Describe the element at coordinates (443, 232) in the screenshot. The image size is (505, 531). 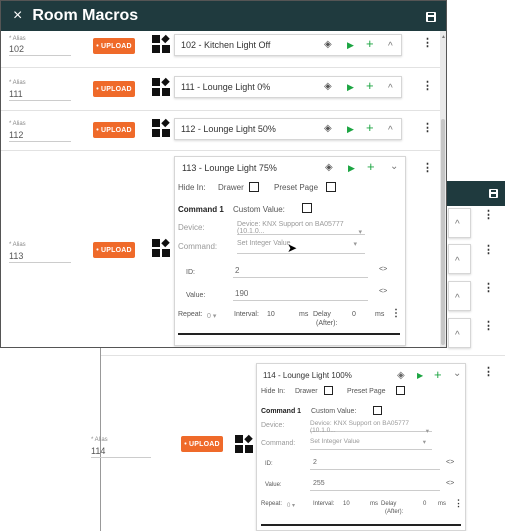
I see `scrollbar-thumb` at that location.